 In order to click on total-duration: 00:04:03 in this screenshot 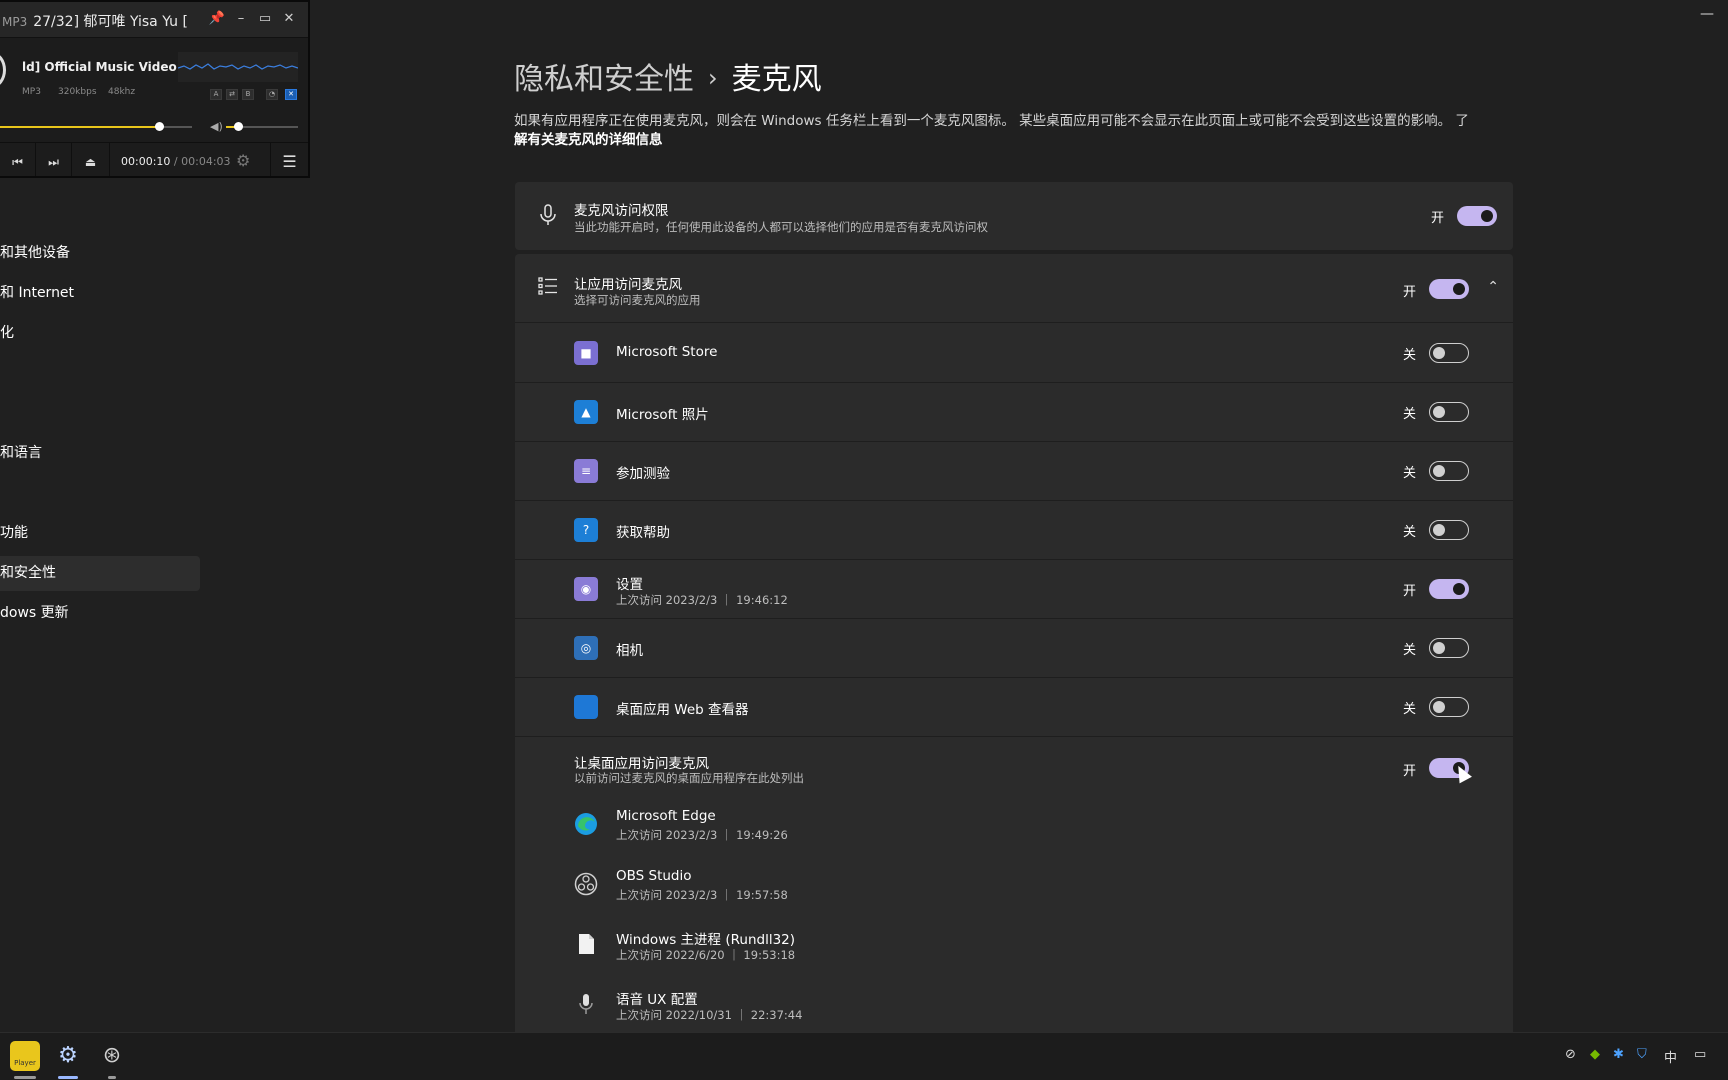, I will do `click(206, 161)`.